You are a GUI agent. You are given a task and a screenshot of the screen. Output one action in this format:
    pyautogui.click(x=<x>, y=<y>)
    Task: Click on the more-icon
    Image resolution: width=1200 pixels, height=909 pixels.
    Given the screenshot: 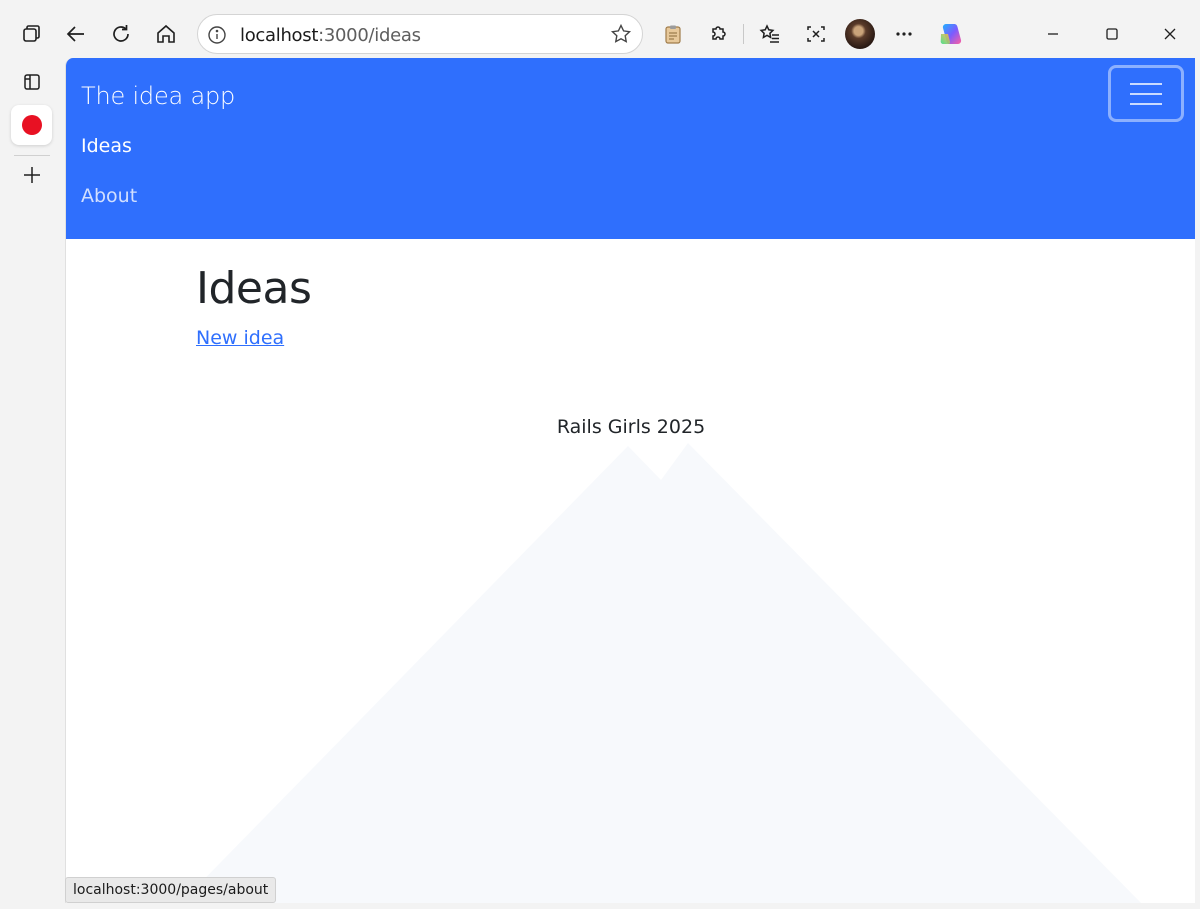 What is the action you would take?
    pyautogui.click(x=904, y=34)
    